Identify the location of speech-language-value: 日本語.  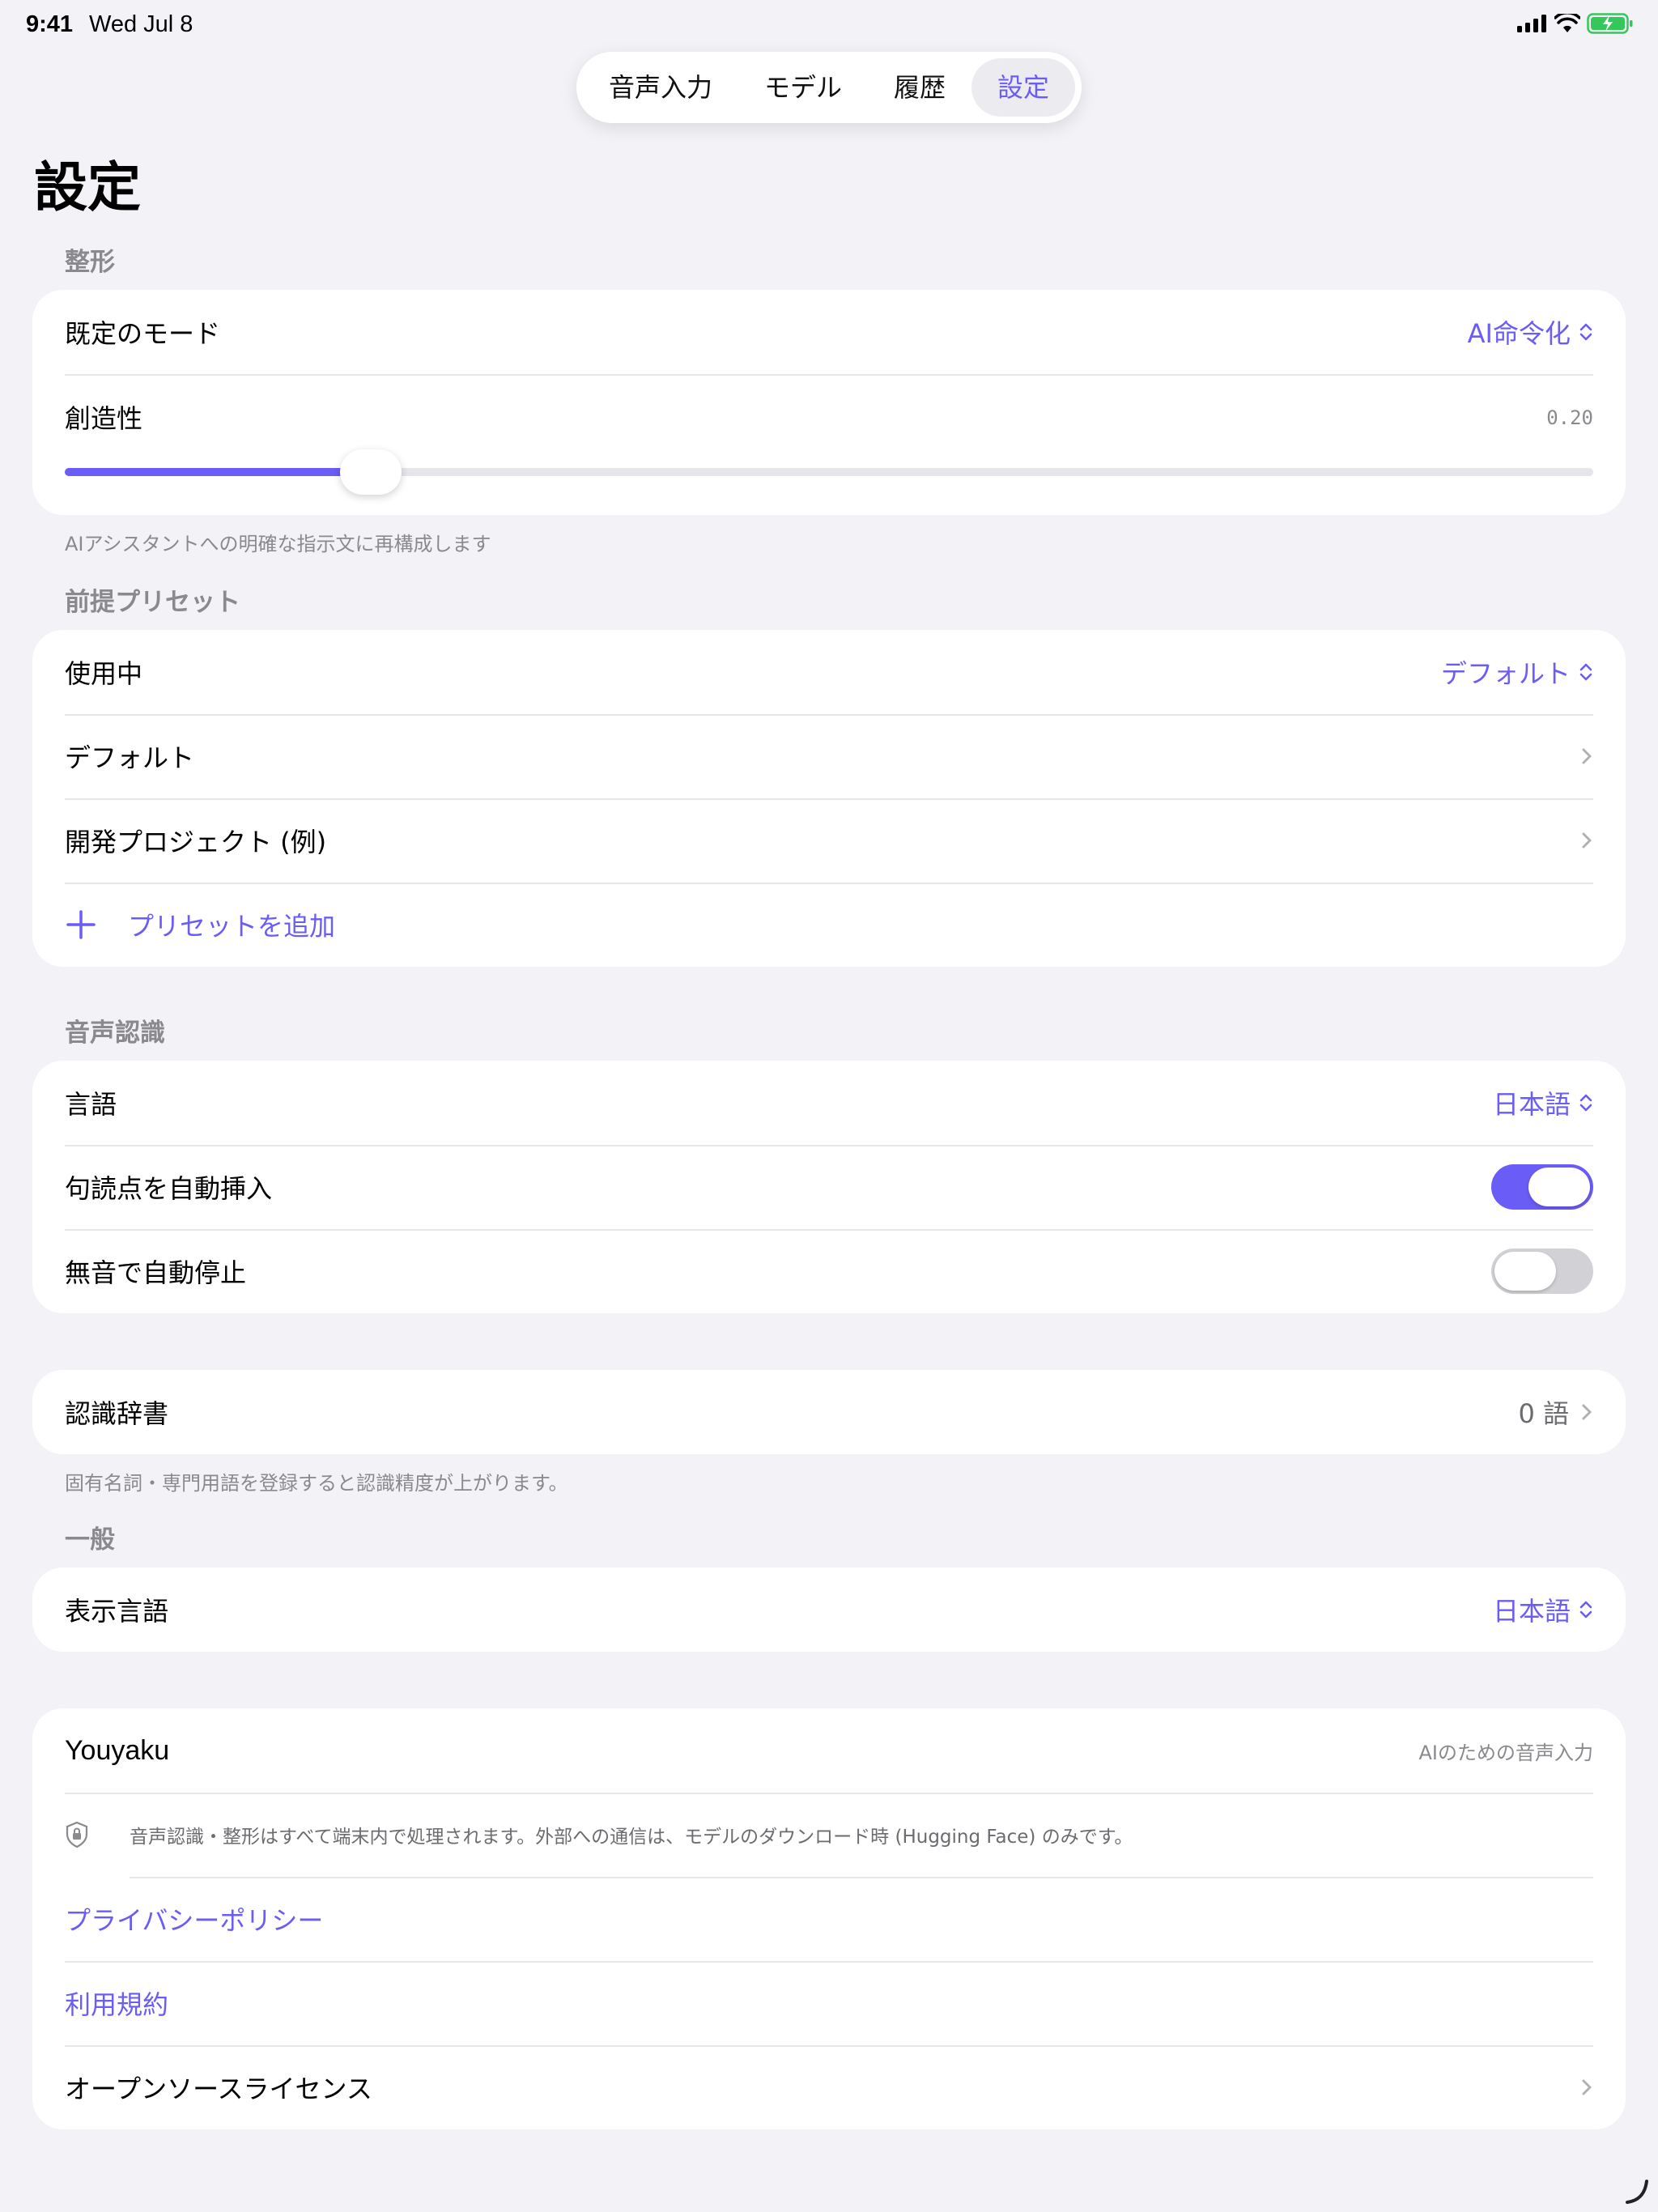
(1531, 1104).